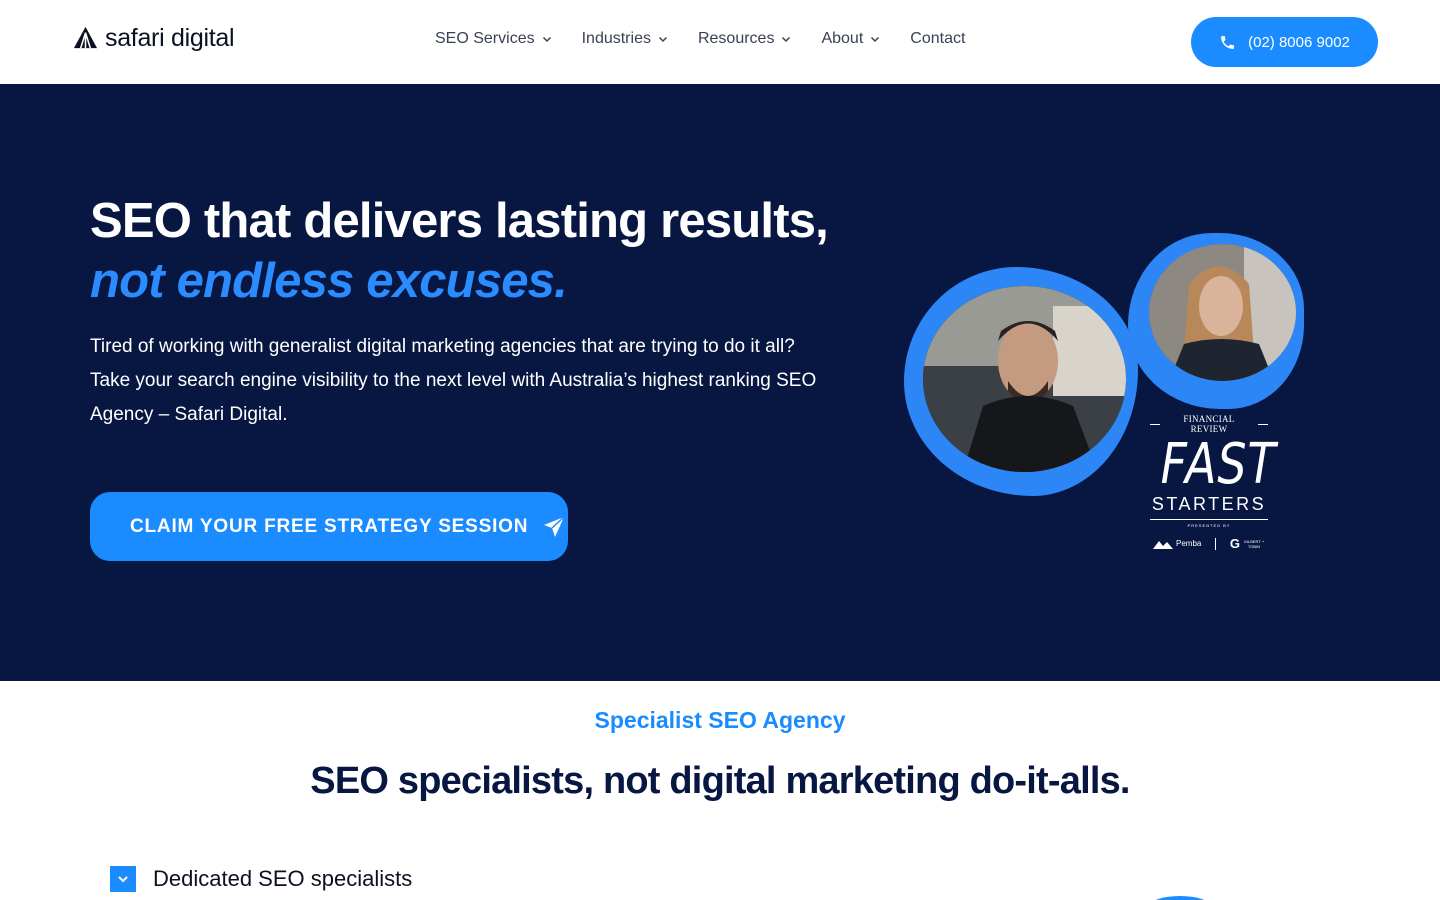  I want to click on cta-label: CLAIM YOUR FREE STRATEGY SESSION, so click(329, 526).